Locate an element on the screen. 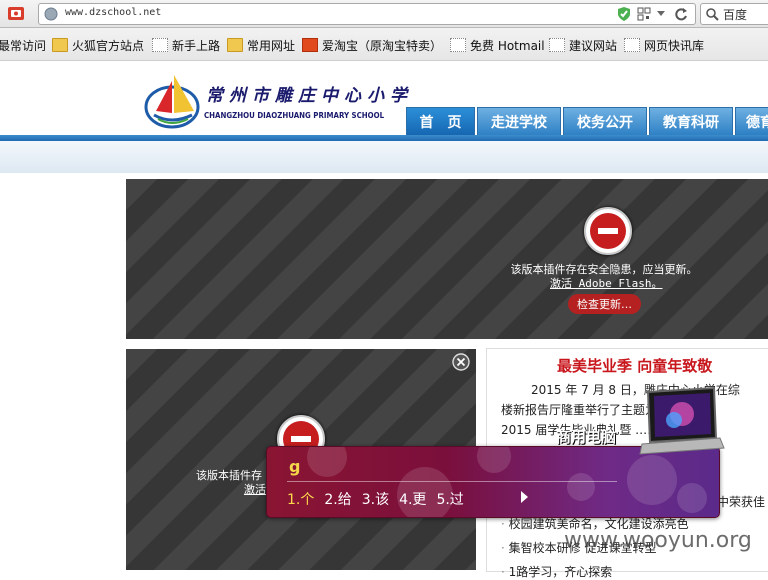 The width and height of the screenshot is (768, 580). search-engine-label: 百度 is located at coordinates (735, 15).